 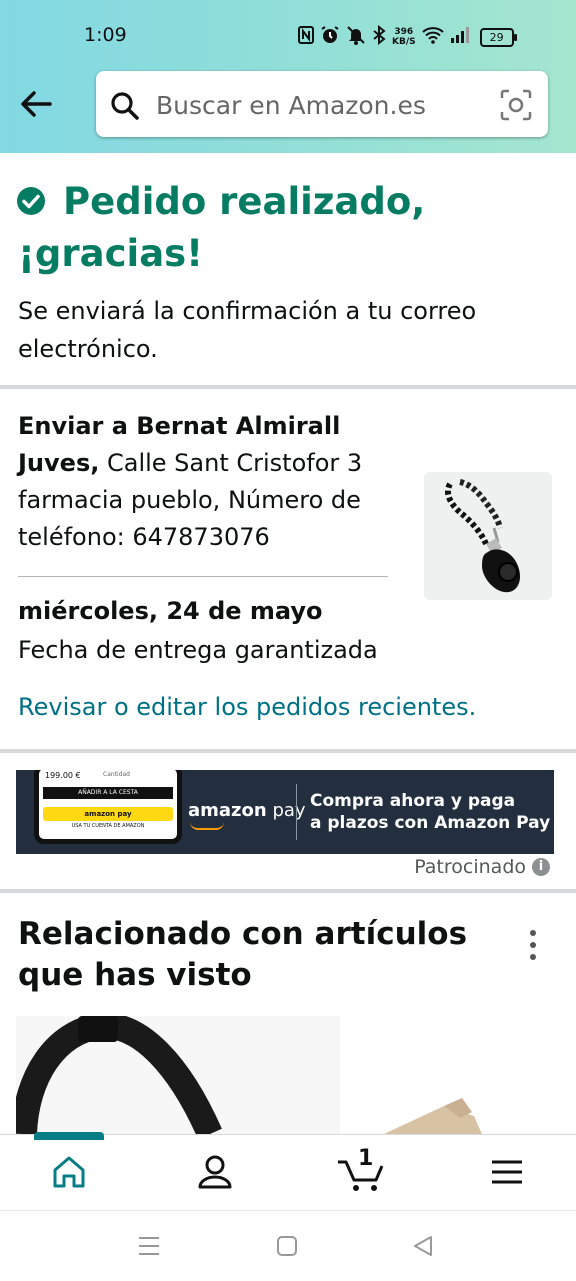 I want to click on ad-phone-caption: USA TU CUENTA DE AMAZON, so click(x=108, y=826).